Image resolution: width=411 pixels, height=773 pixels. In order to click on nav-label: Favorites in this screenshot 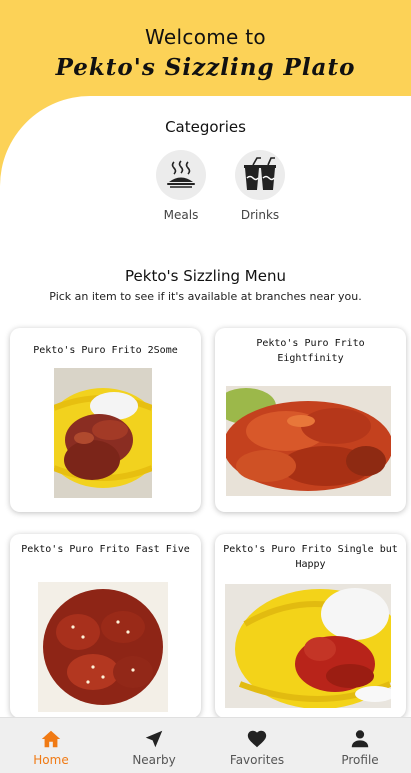, I will do `click(257, 760)`.